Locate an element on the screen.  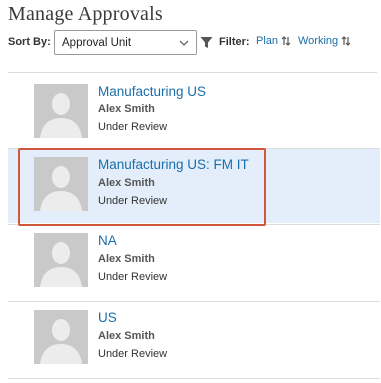
filter-chip-working: Working is located at coordinates (324, 41).